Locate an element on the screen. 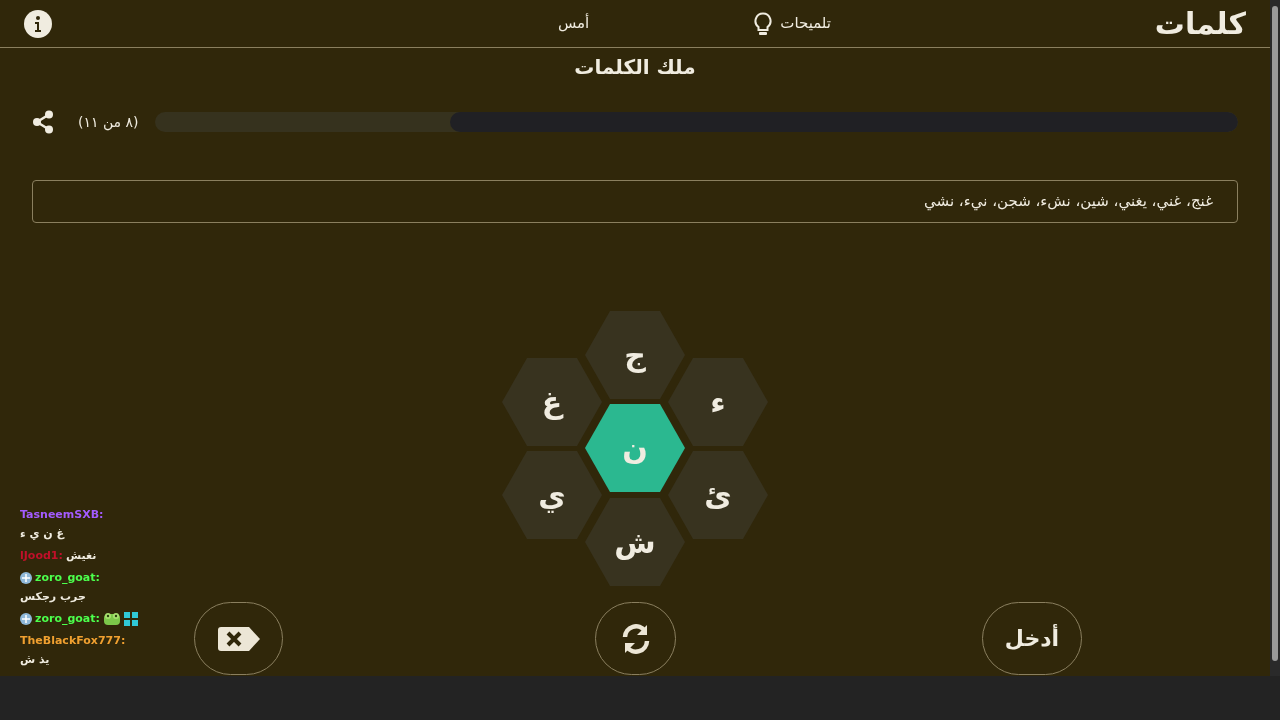  chat-username: TheBlackFox777: is located at coordinates (73, 641).